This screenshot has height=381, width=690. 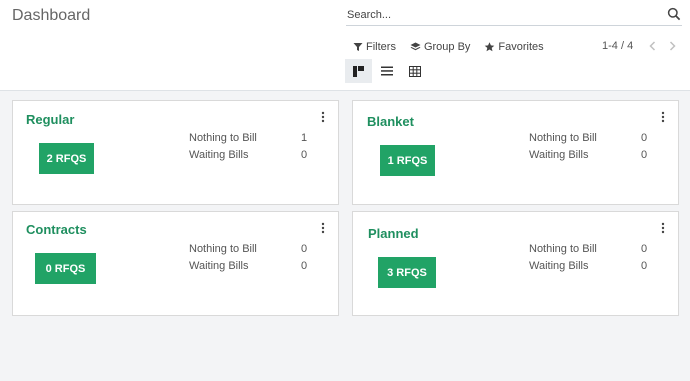 I want to click on page-title: Dashboard, so click(x=51, y=15).